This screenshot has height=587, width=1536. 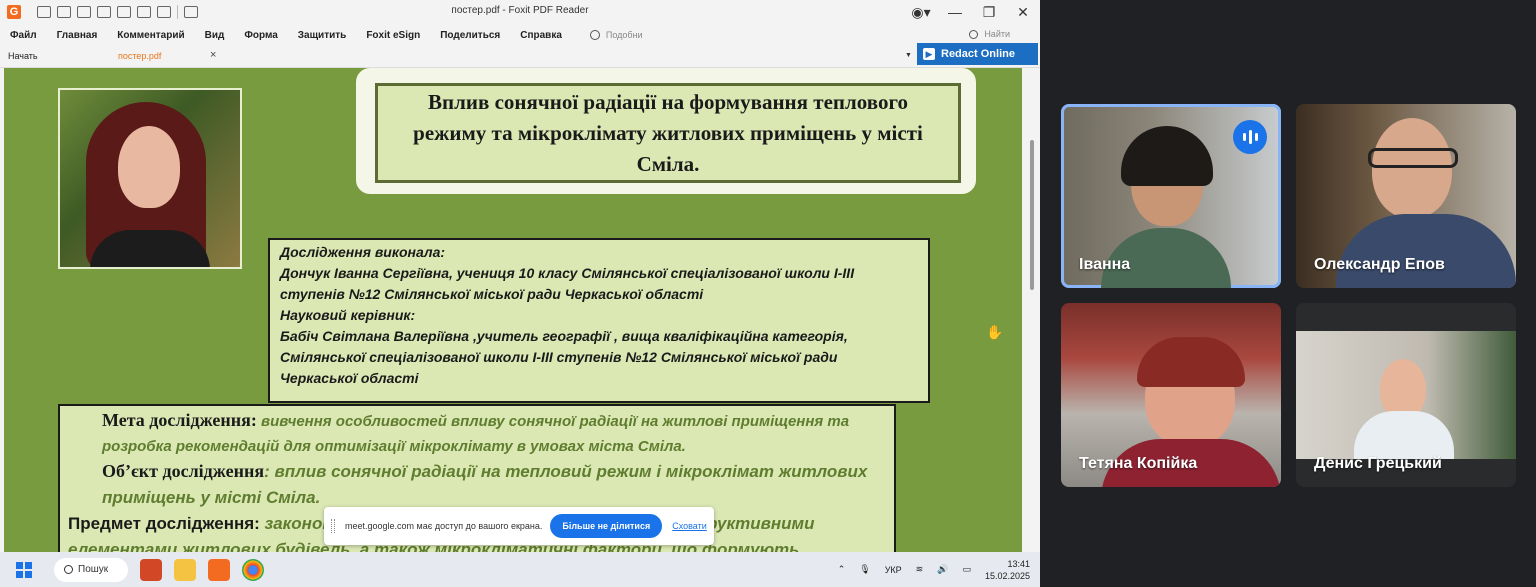 I want to click on participant-name: Тетяна Копійка, so click(x=1138, y=463).